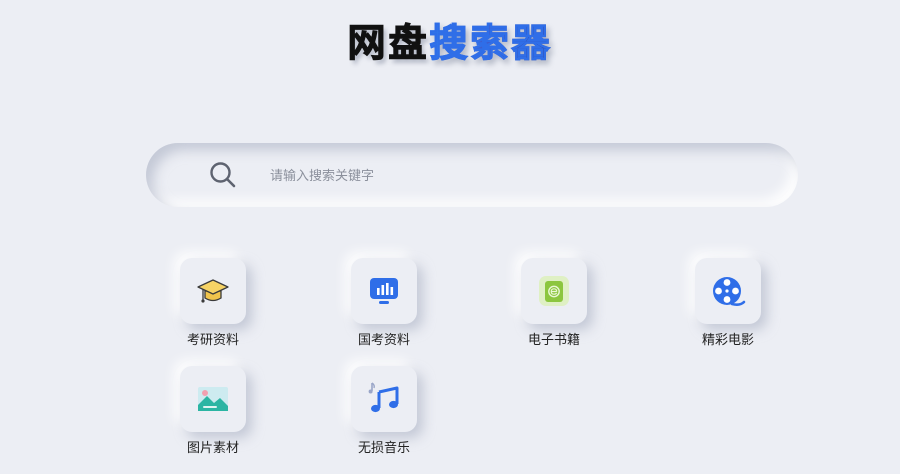 This screenshot has width=900, height=474. I want to click on category-tile-images: 图片素材, so click(213, 416).